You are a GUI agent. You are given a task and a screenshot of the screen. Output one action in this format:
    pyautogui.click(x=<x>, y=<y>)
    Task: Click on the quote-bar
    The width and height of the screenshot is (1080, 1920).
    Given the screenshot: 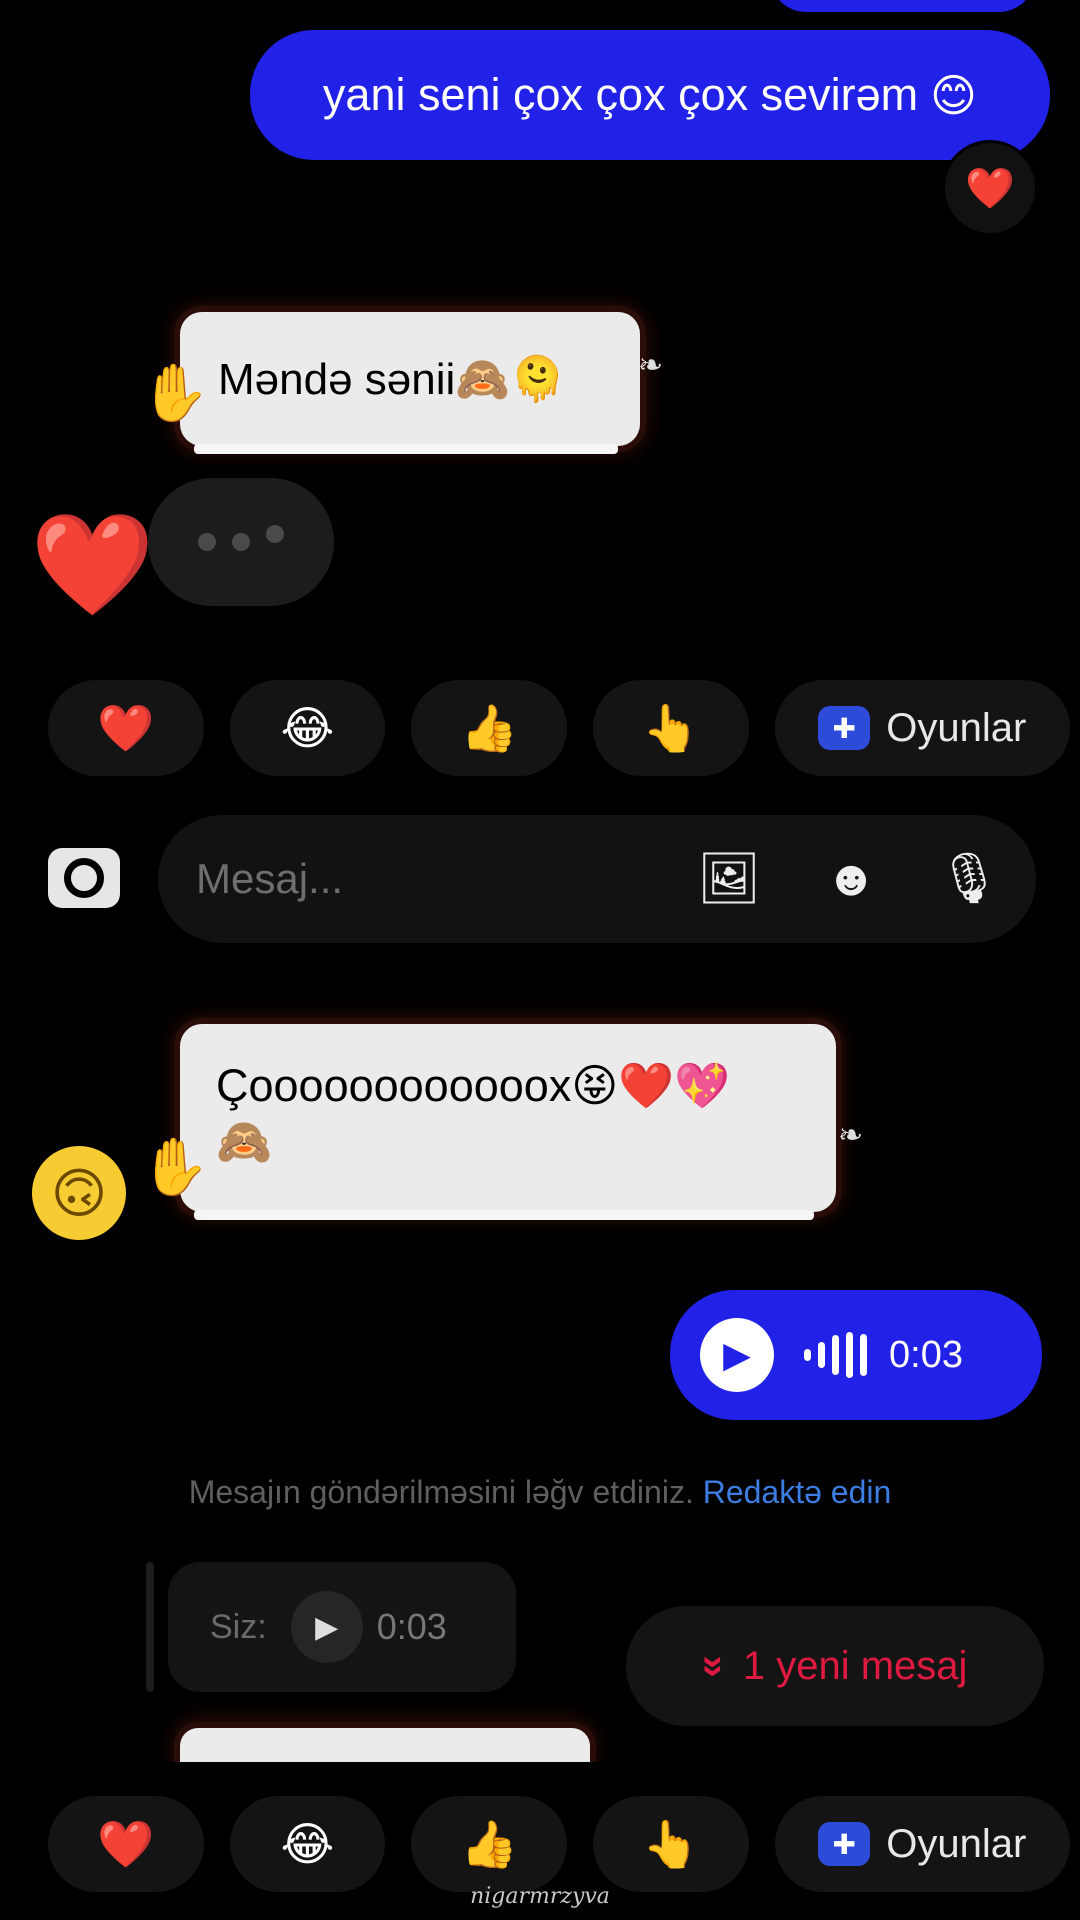 What is the action you would take?
    pyautogui.click(x=150, y=1627)
    